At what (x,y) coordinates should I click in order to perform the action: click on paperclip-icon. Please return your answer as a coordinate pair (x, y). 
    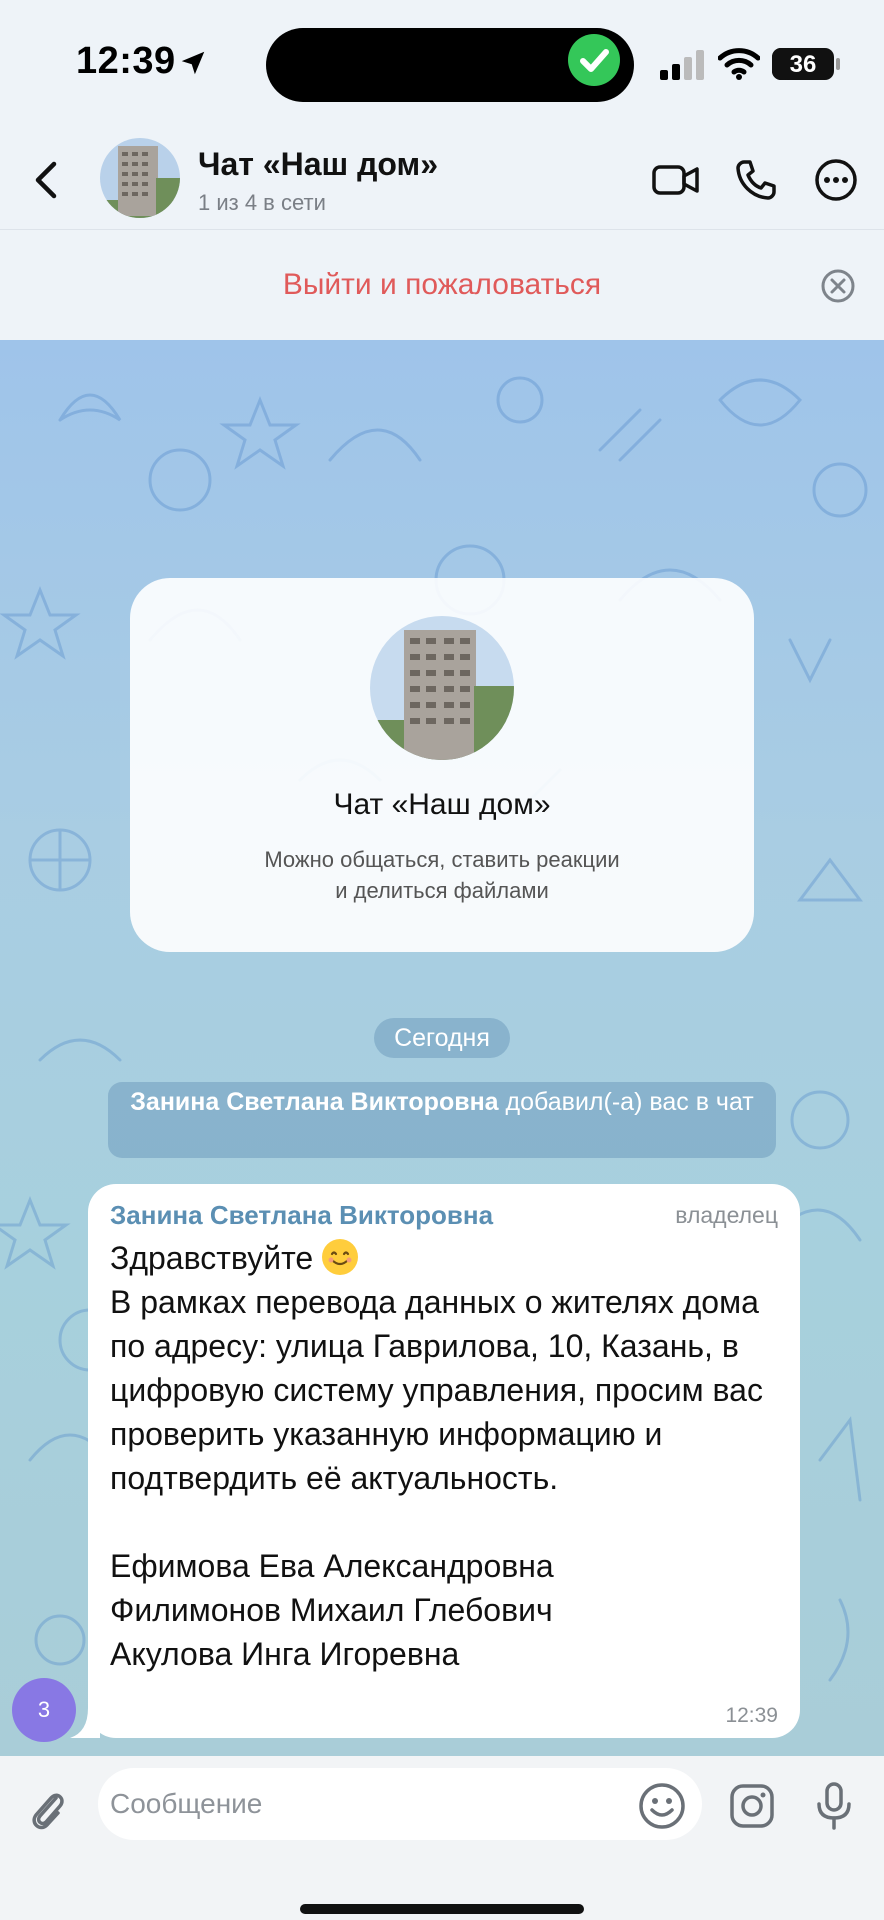
    Looking at the image, I should click on (48, 1810).